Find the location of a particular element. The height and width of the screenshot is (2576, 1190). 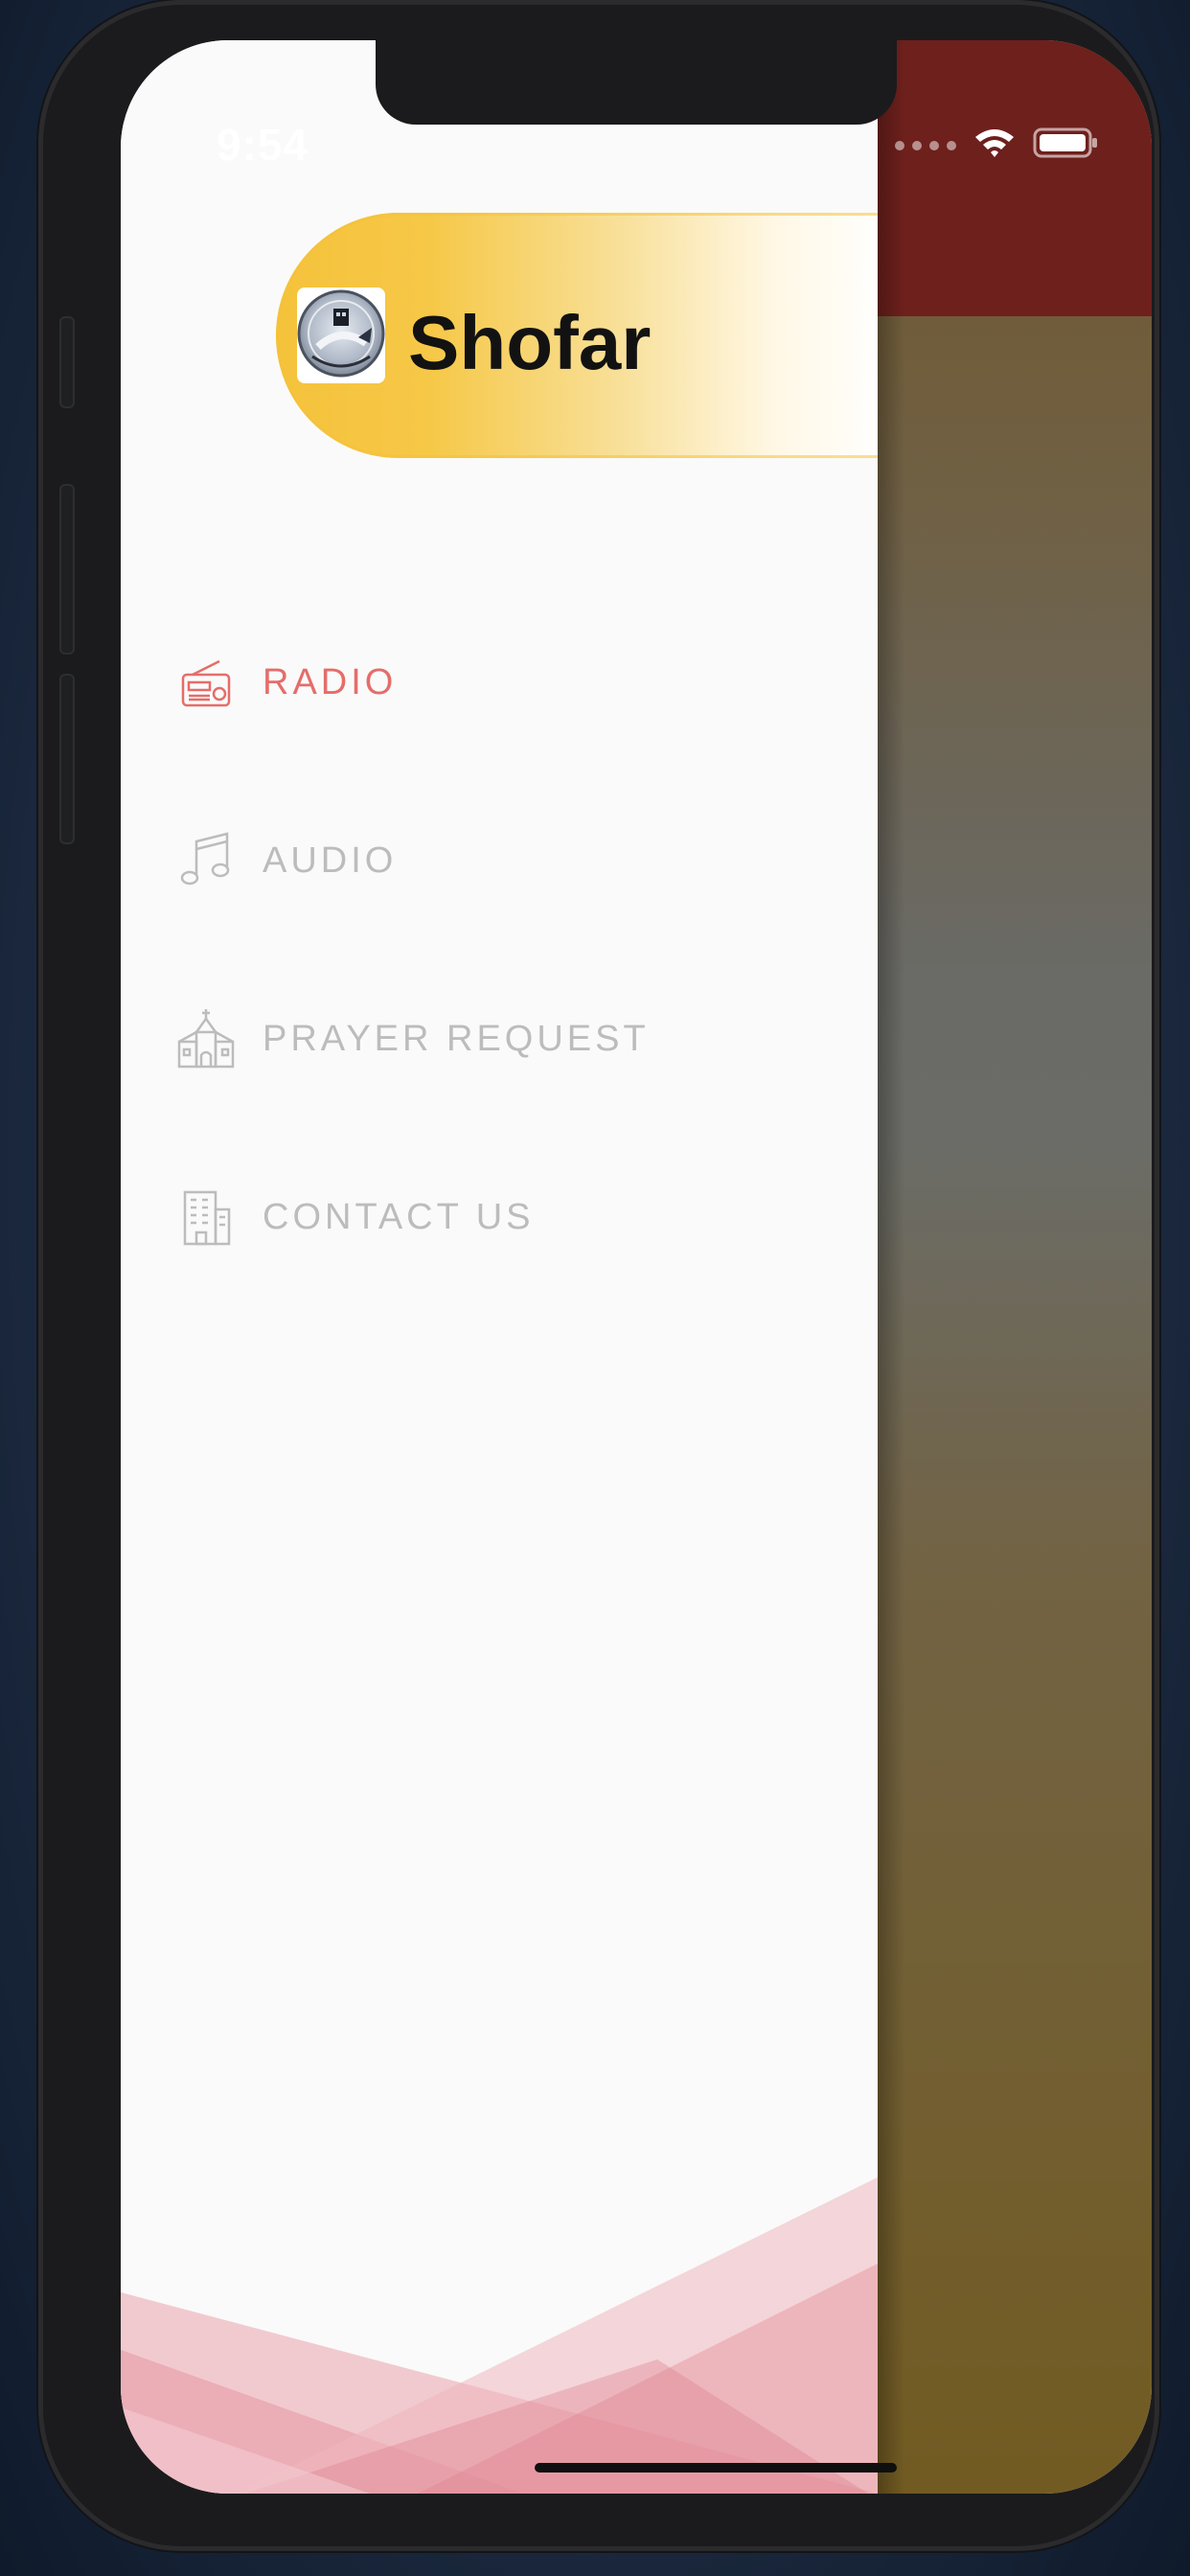

menu-item-radio: RADIO is located at coordinates (484, 682).